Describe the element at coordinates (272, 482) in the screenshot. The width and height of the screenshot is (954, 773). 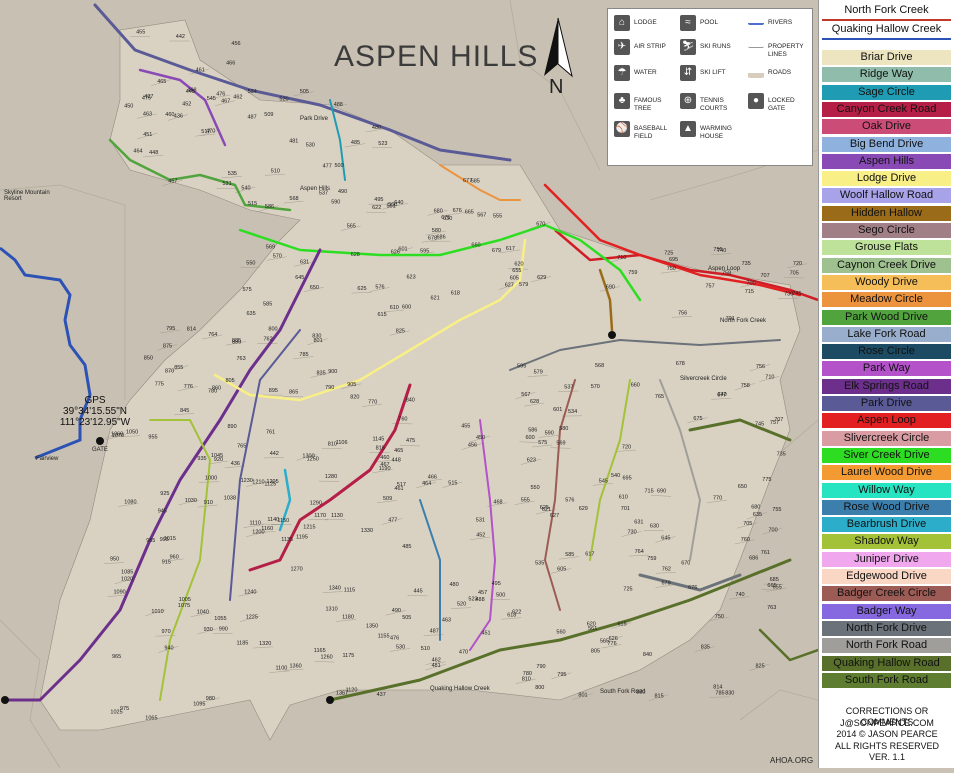
I see `lot-number: 1205` at that location.